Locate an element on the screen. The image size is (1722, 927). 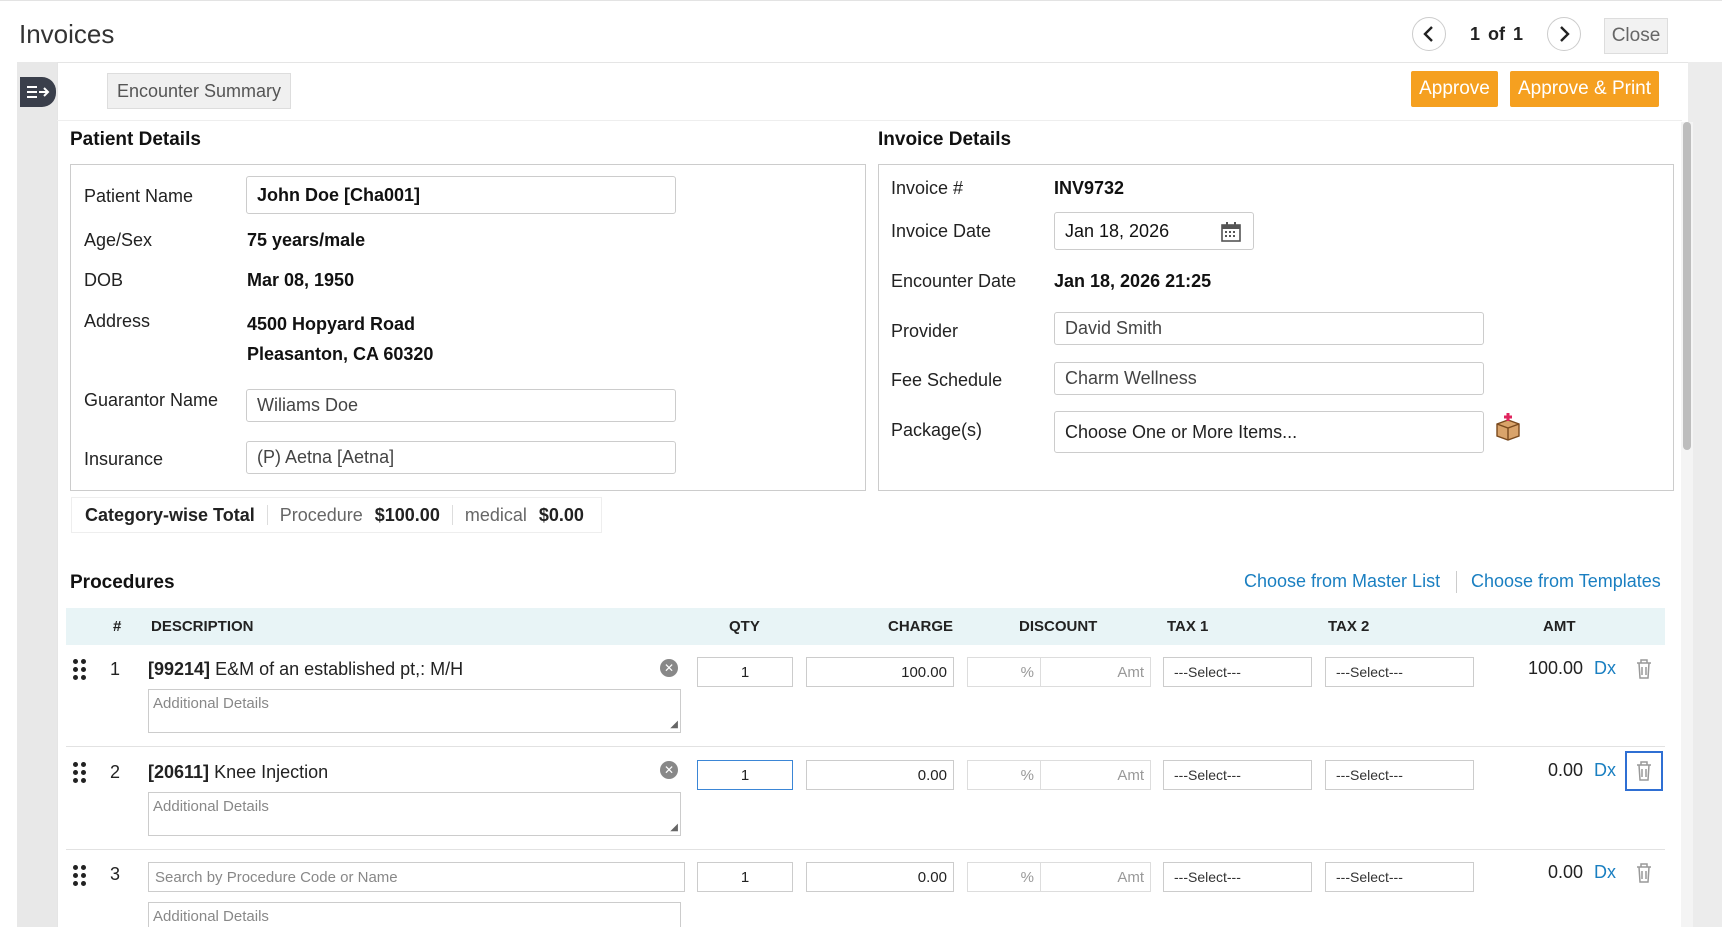
chevron-left-icon is located at coordinates (1428, 34).